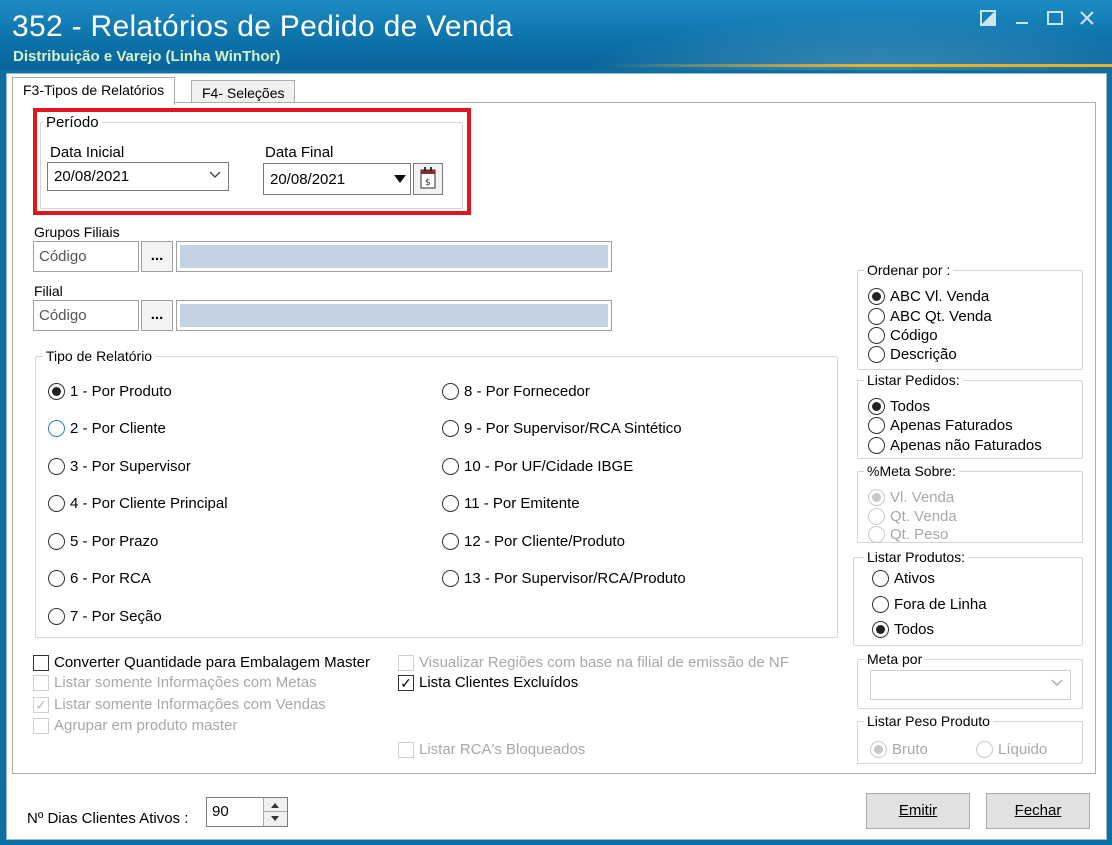 The image size is (1112, 845). Describe the element at coordinates (903, 335) in the screenshot. I see `radio-codigo: Código` at that location.